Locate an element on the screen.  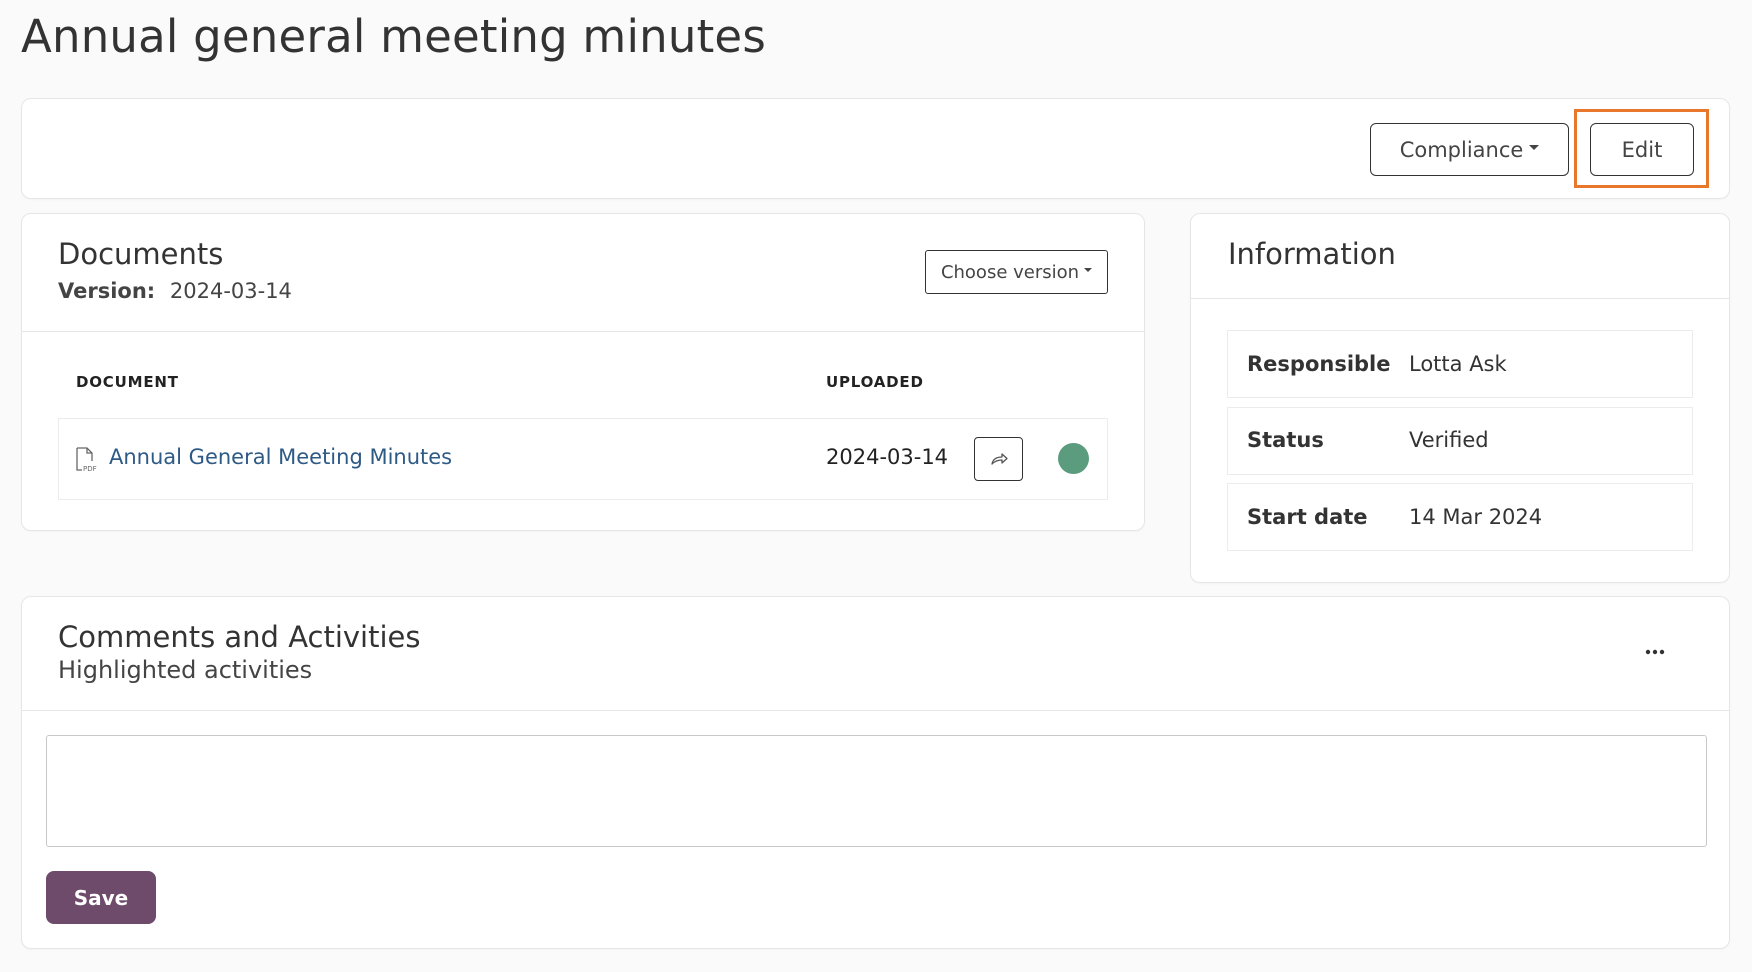
svg-text: PDF is located at coordinates (90, 469).